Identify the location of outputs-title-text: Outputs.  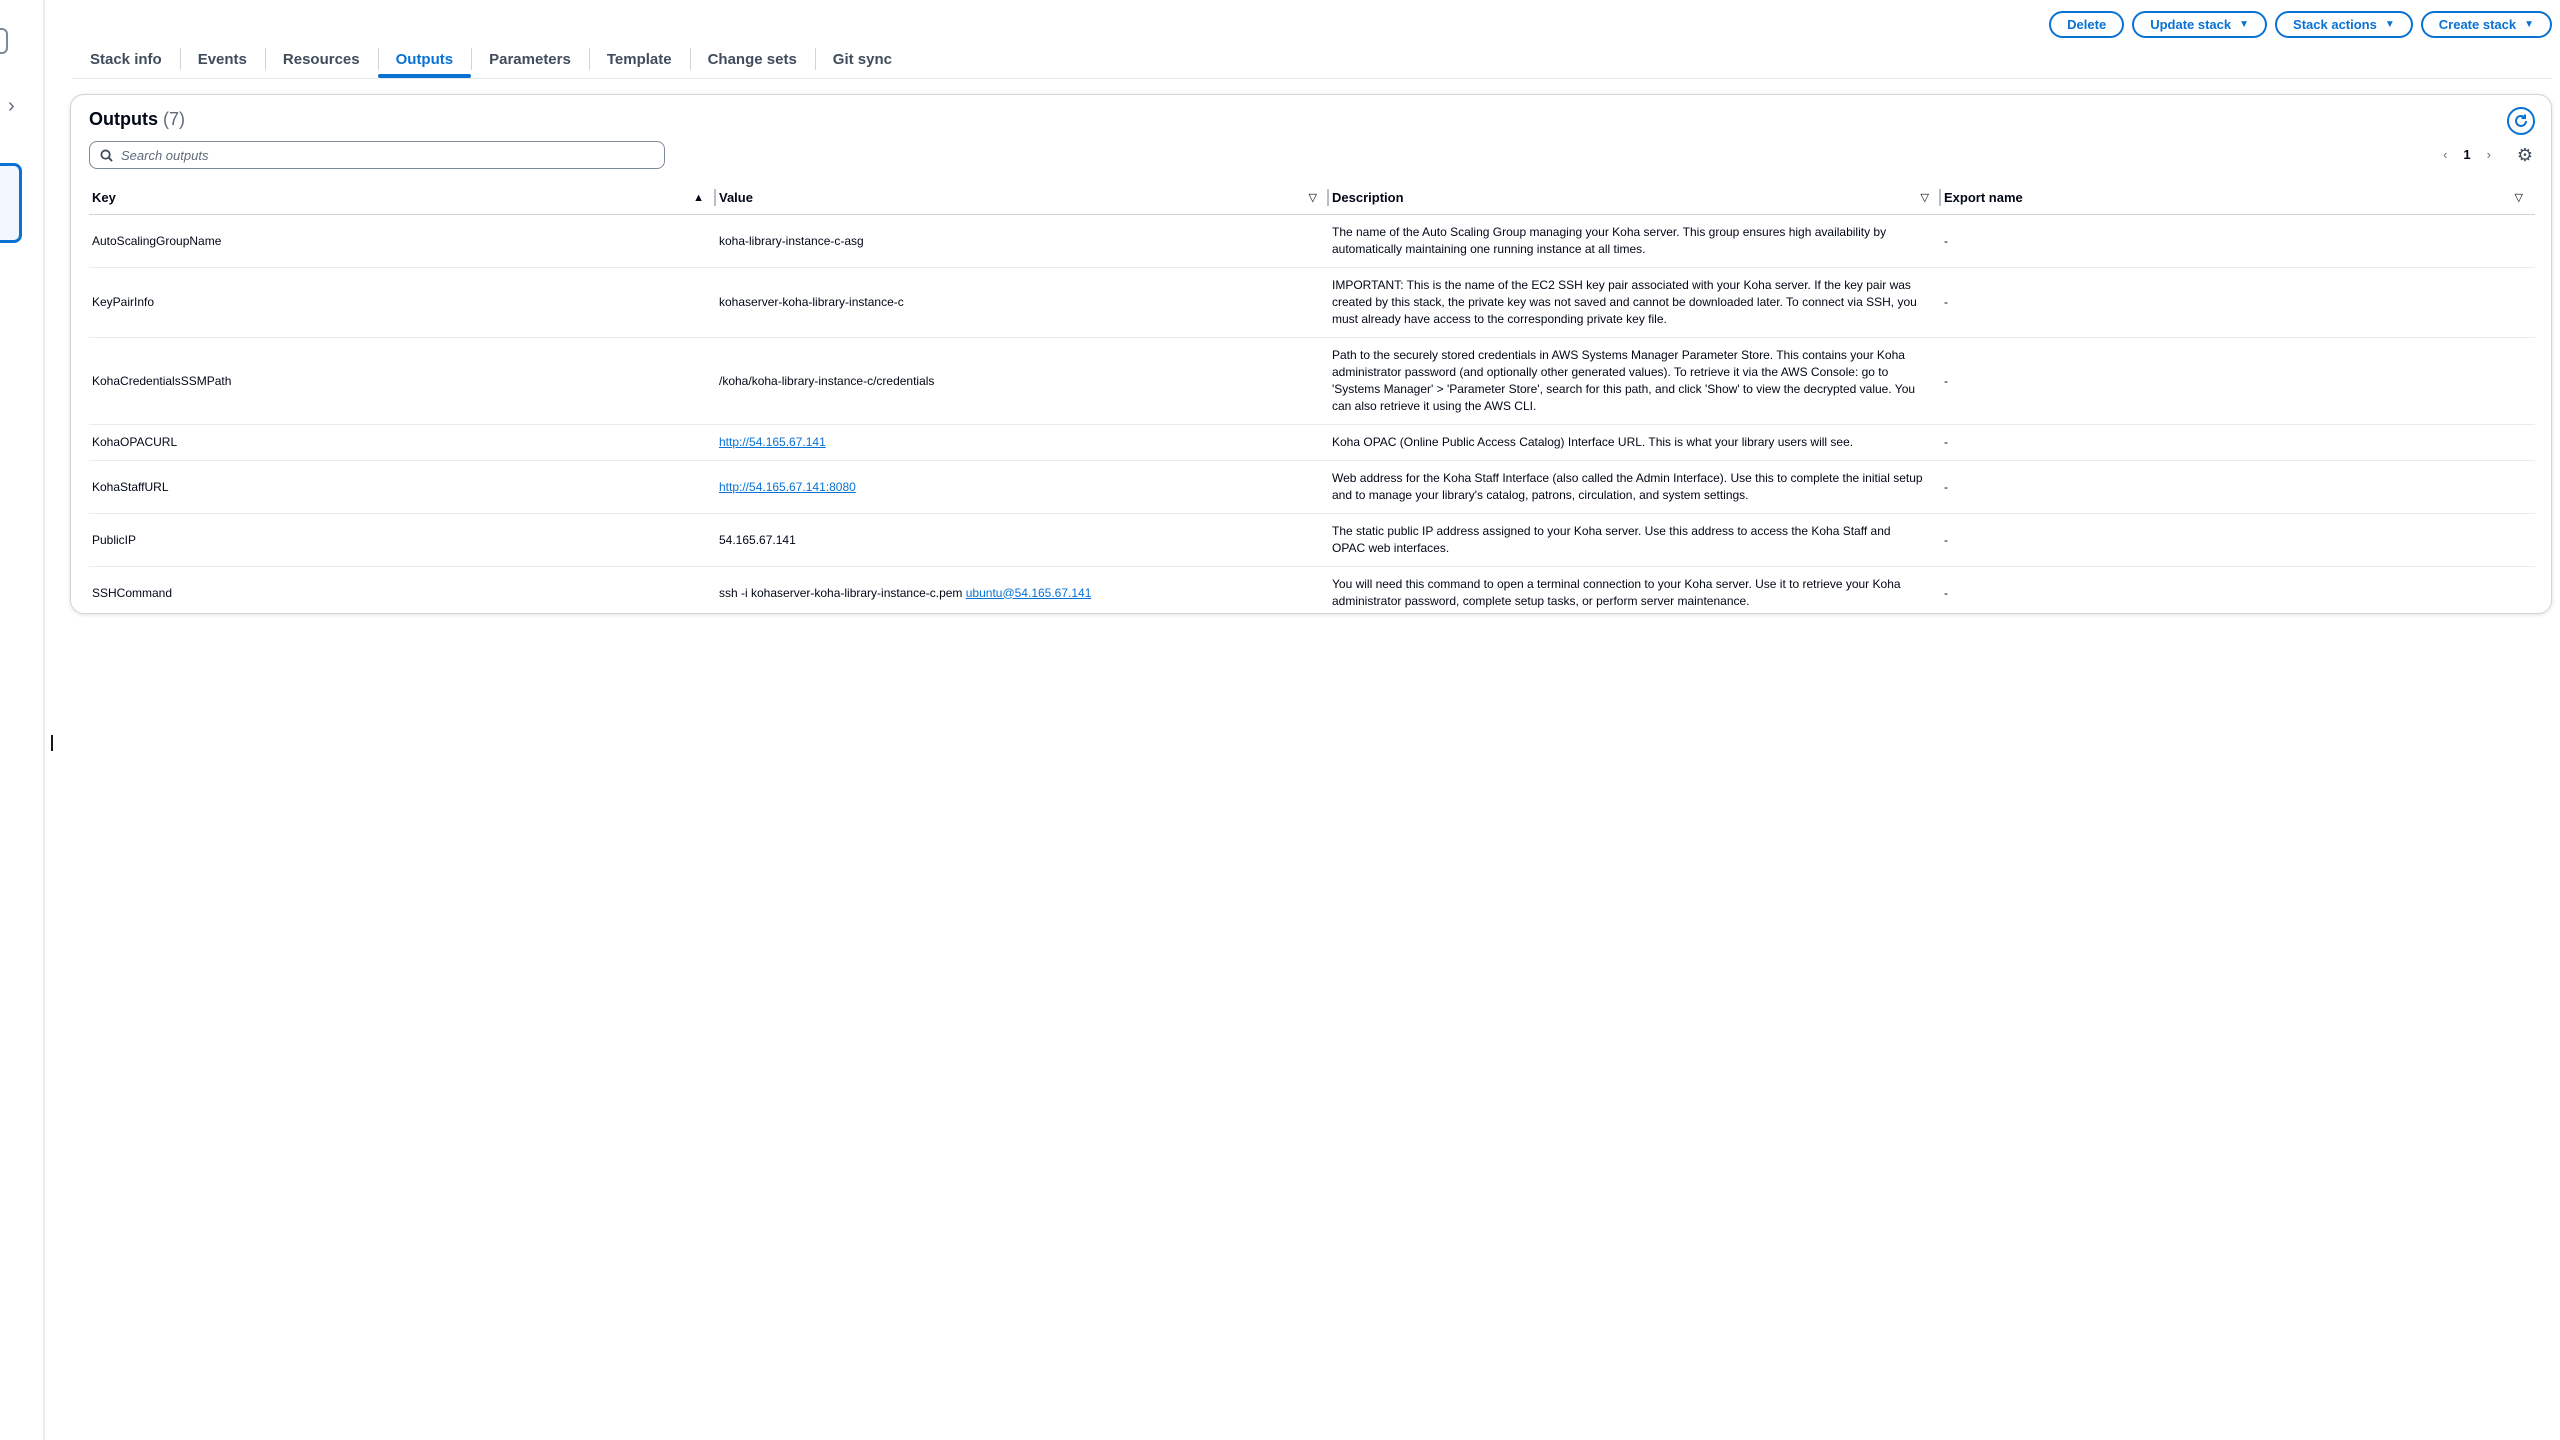
(123, 119).